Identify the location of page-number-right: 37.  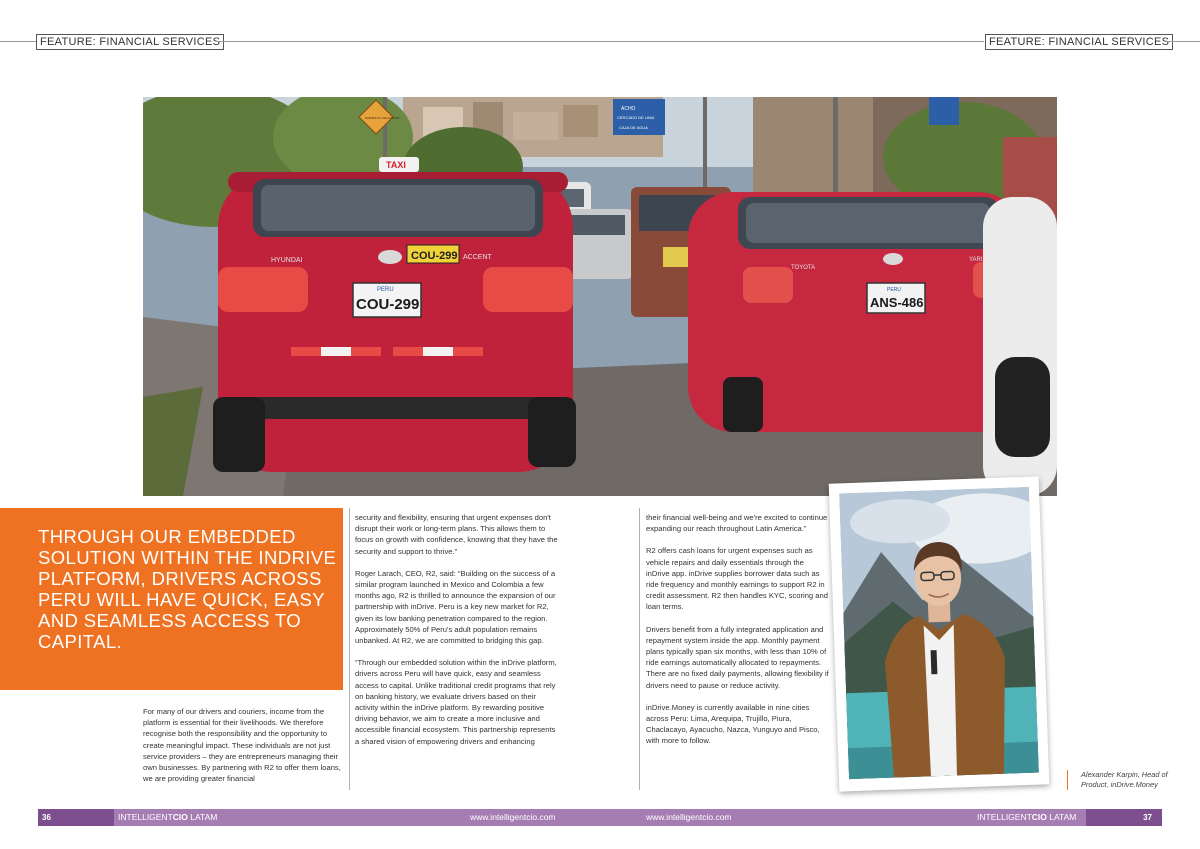
(1124, 817).